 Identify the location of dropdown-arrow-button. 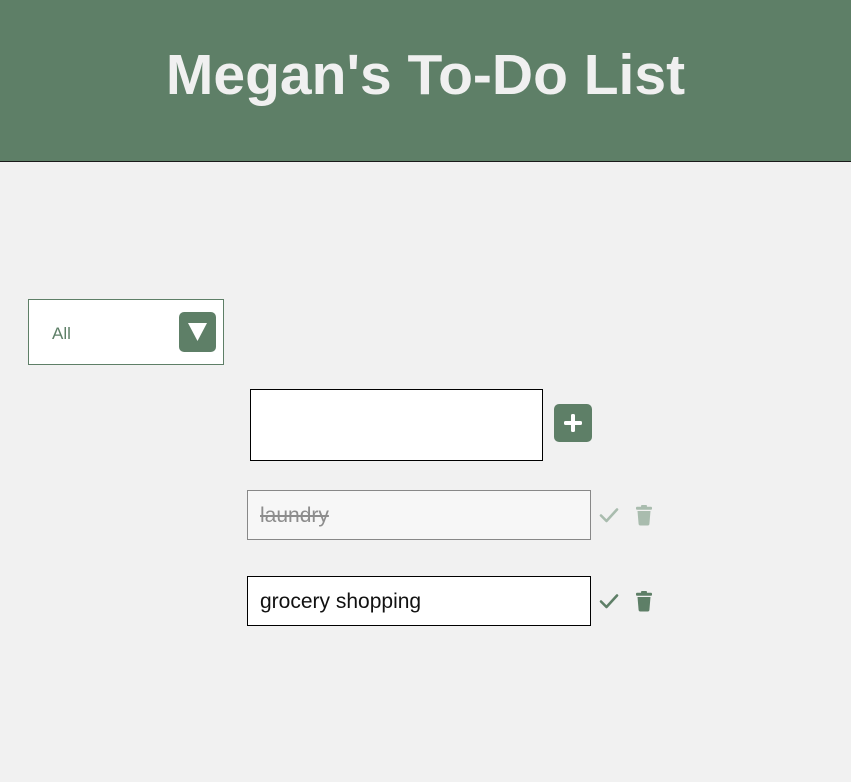
(197, 332).